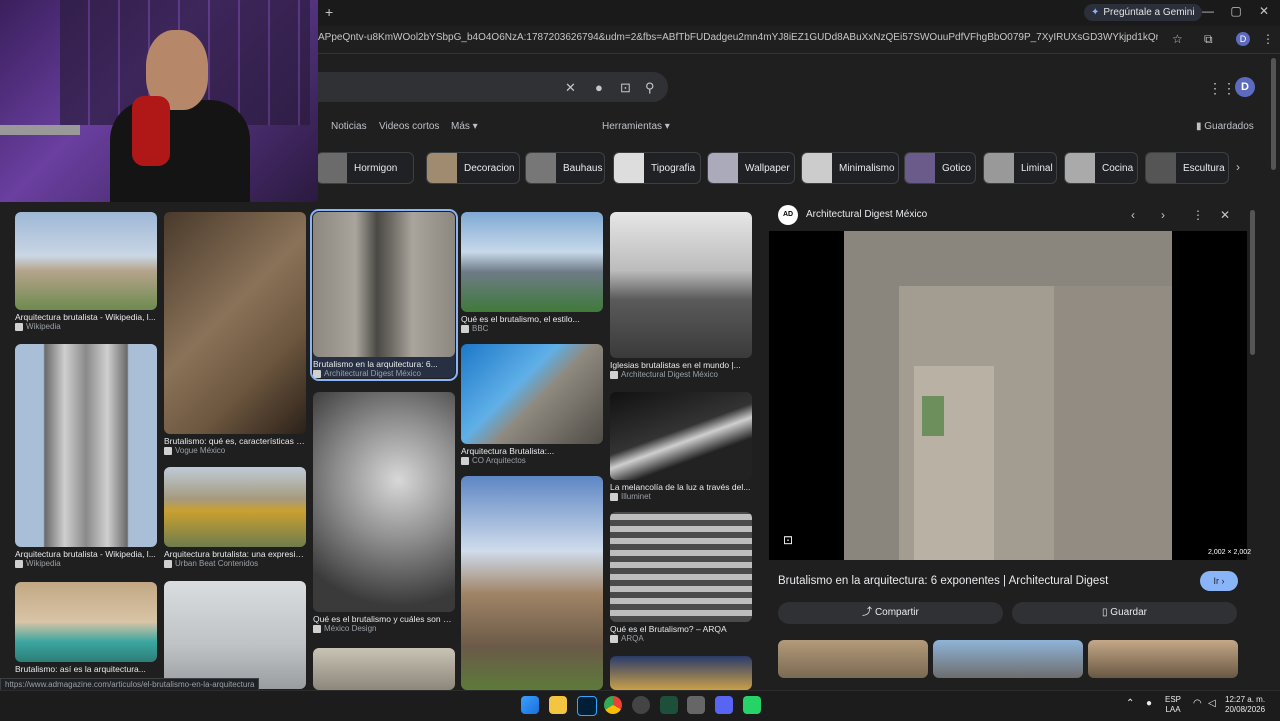 The height and width of the screenshot is (721, 1280). What do you see at coordinates (489, 87) in the screenshot?
I see `search-input` at bounding box center [489, 87].